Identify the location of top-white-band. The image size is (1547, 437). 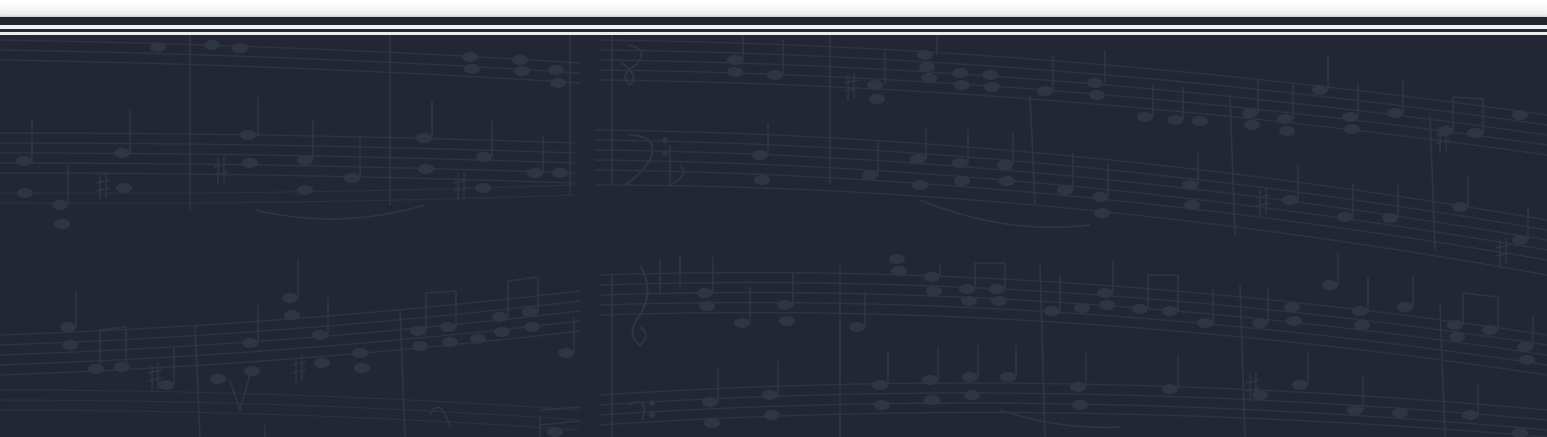
(773, 8).